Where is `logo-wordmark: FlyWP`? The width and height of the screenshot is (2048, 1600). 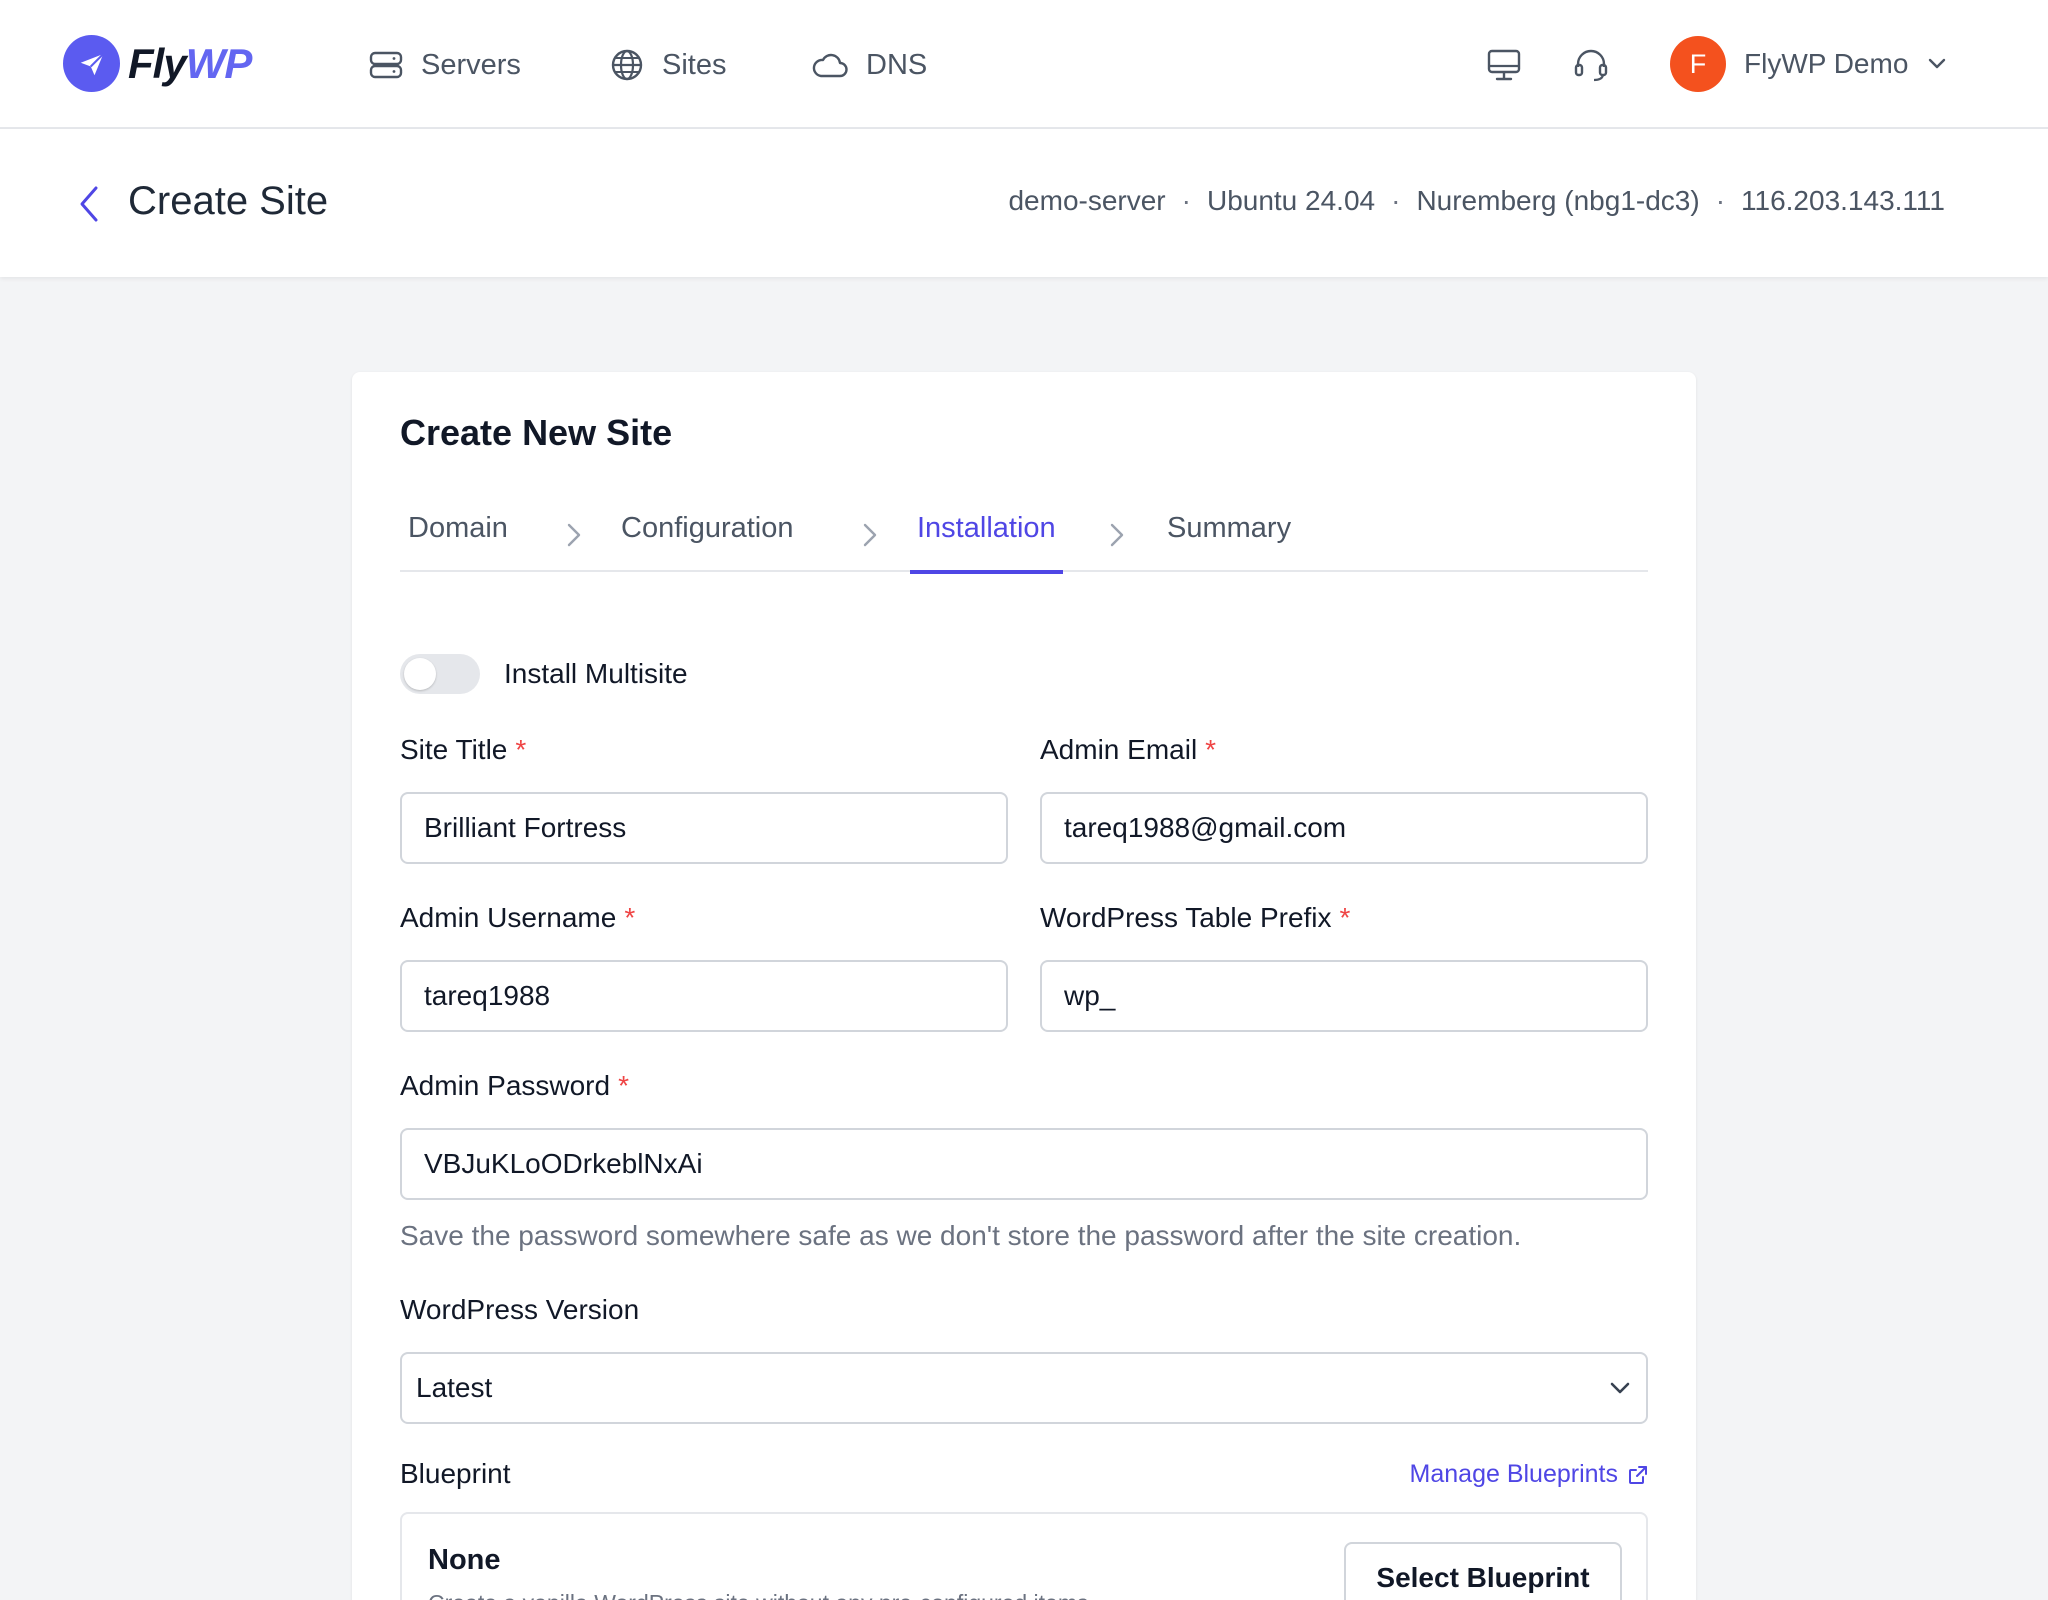
logo-wordmark: FlyWP is located at coordinates (190, 63).